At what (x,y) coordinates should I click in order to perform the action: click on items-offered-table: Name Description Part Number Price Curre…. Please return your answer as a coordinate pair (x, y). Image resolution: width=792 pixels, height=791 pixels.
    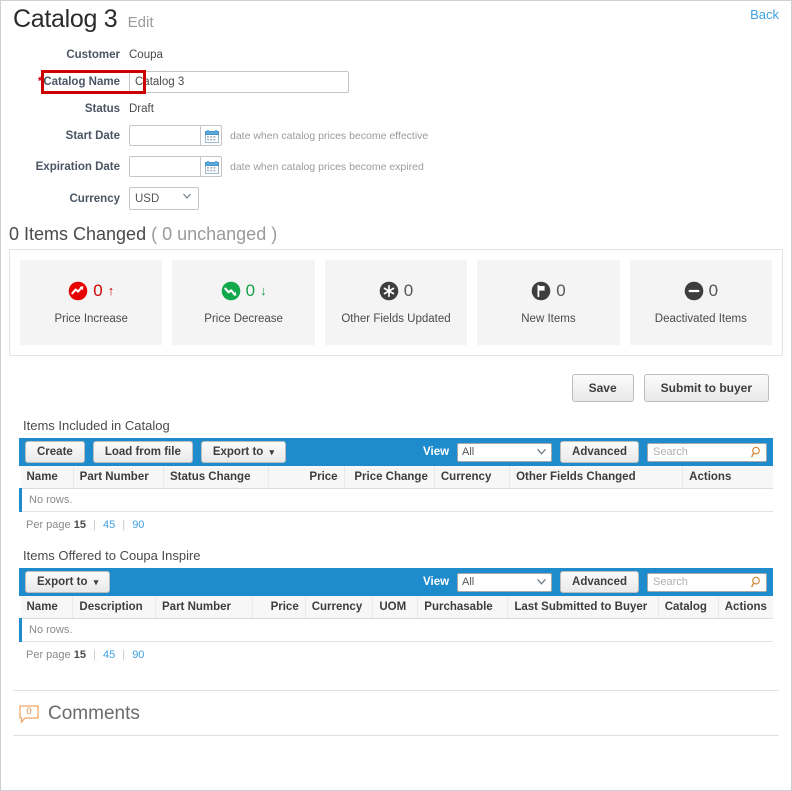
    Looking at the image, I should click on (396, 619).